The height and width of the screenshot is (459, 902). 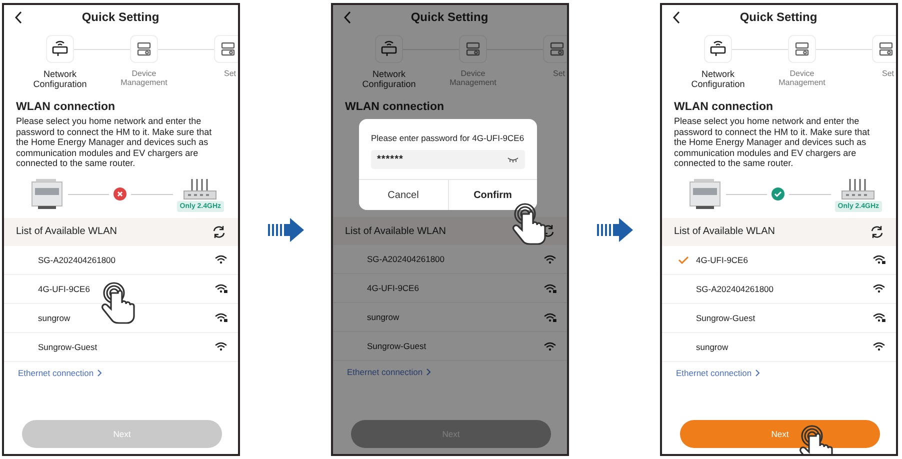 I want to click on eye-closed-icon, so click(x=513, y=159).